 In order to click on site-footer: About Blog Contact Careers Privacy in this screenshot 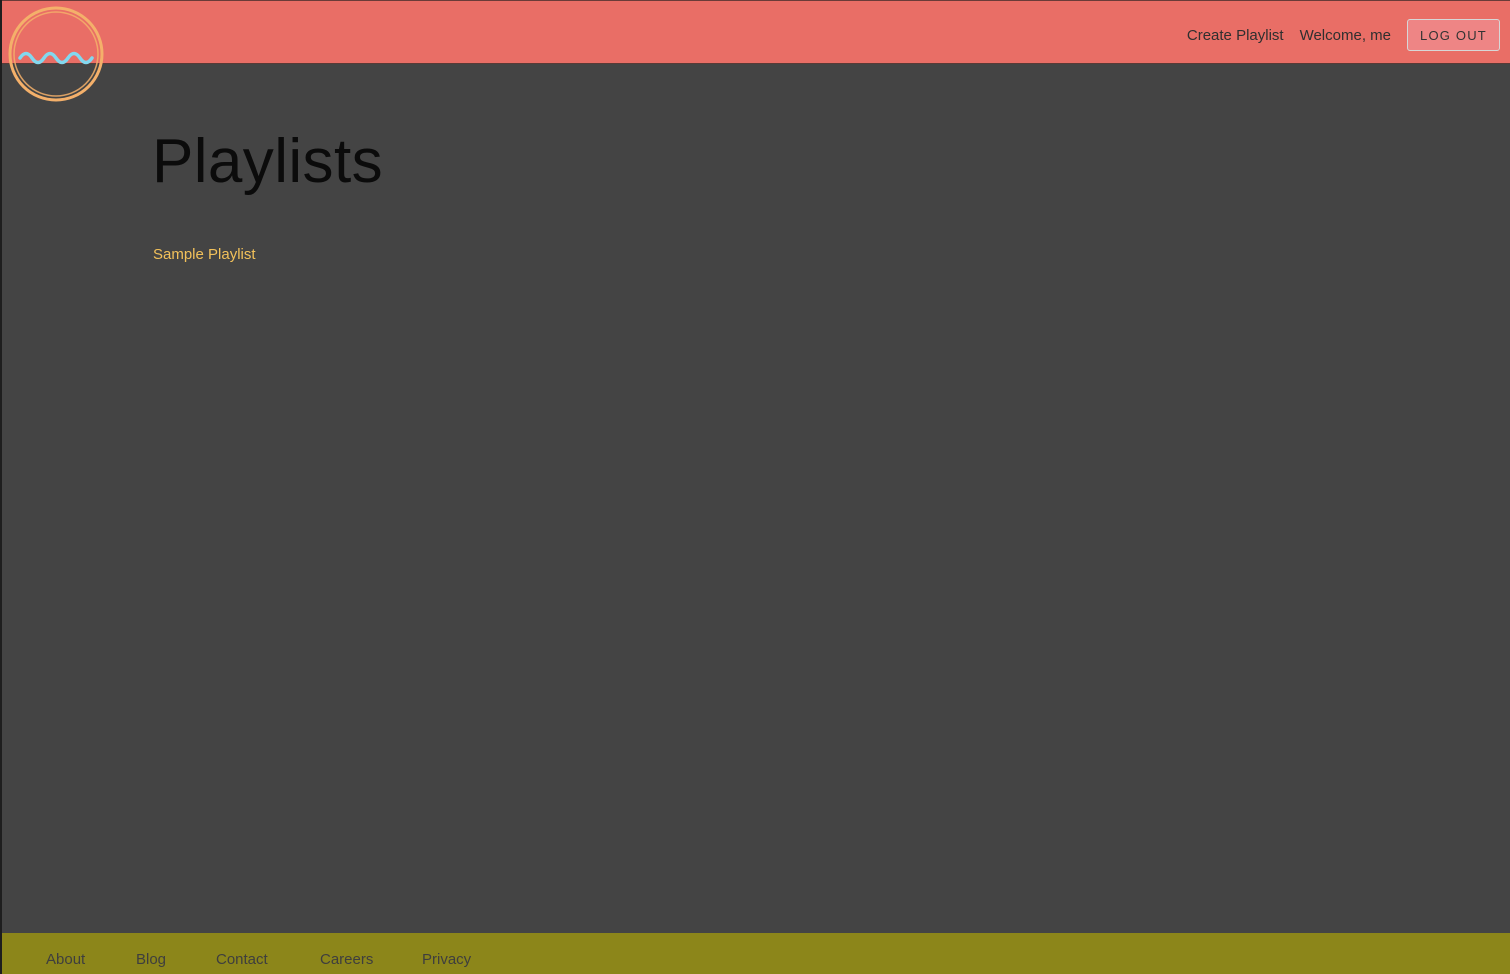, I will do `click(756, 953)`.